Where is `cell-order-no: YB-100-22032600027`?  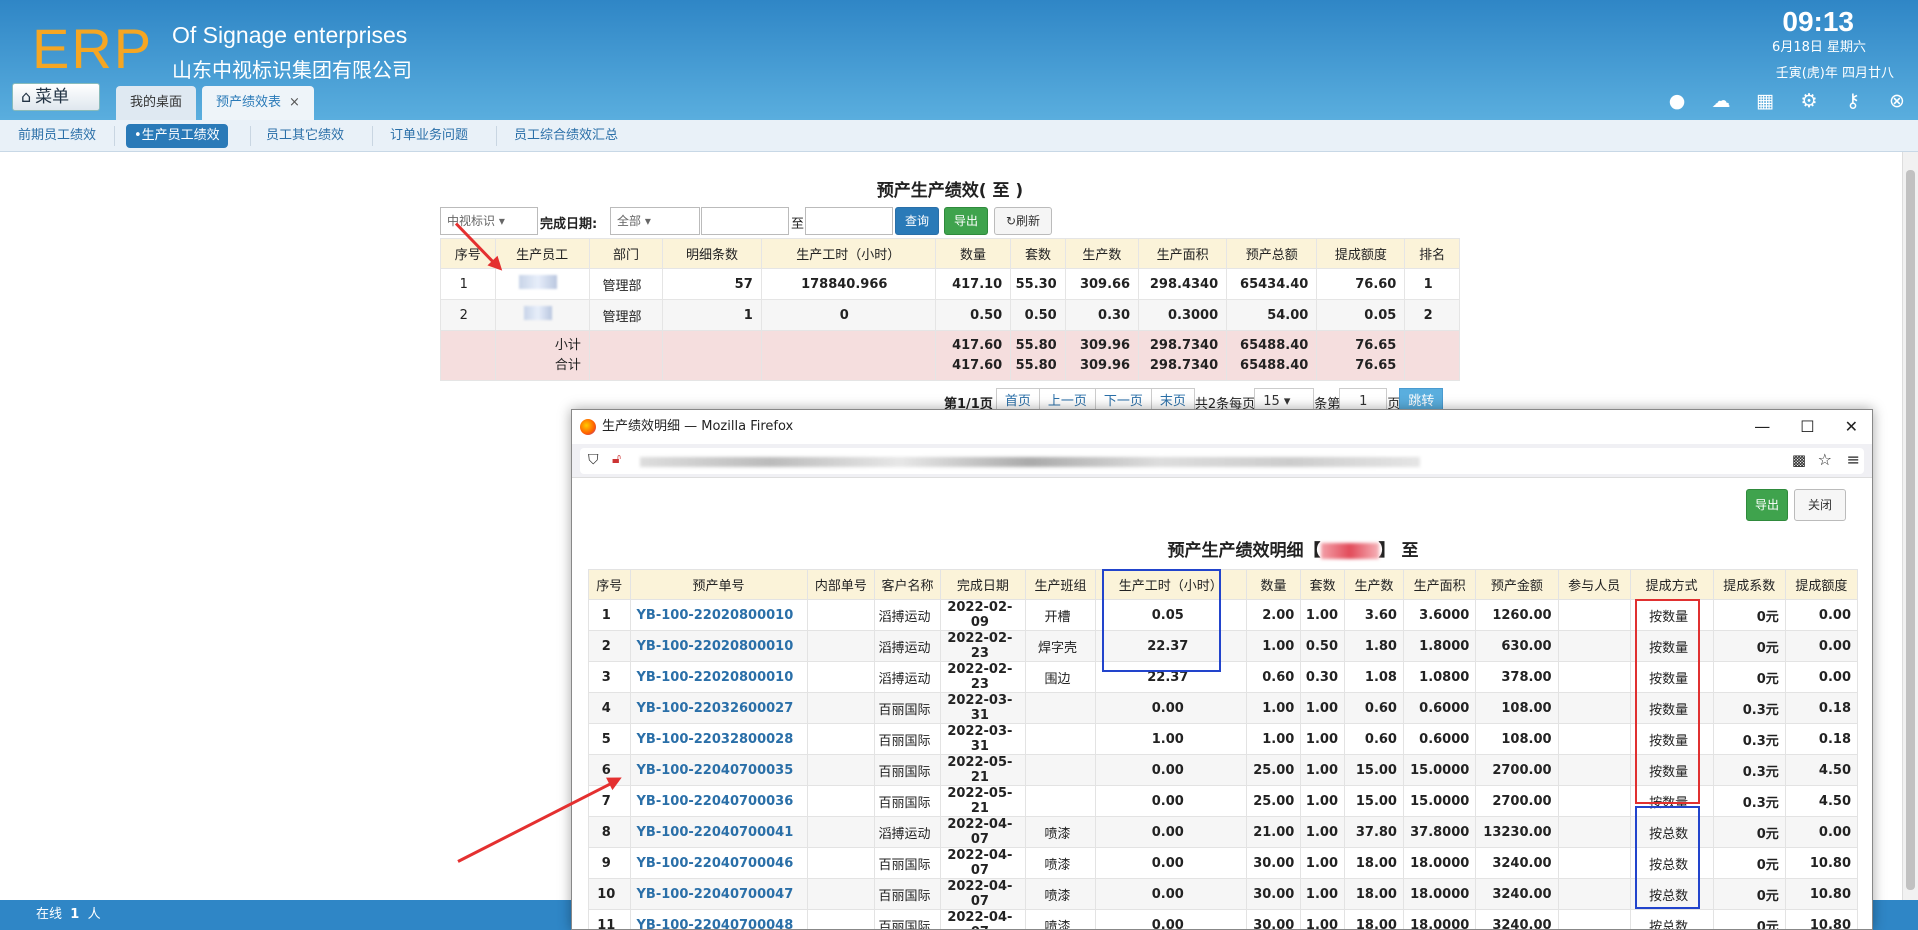 cell-order-no: YB-100-22032600027 is located at coordinates (718, 708).